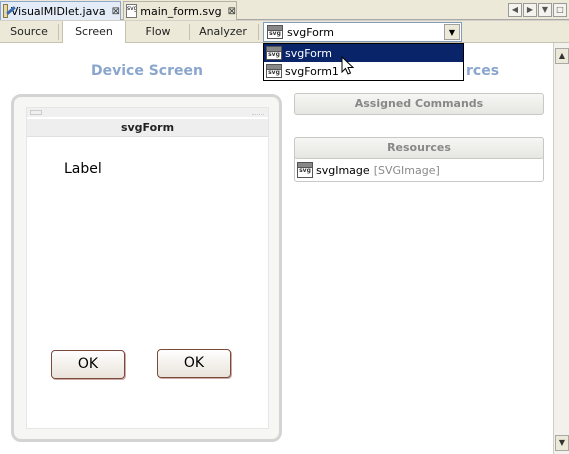  I want to click on form-title: svgForm, so click(147, 128).